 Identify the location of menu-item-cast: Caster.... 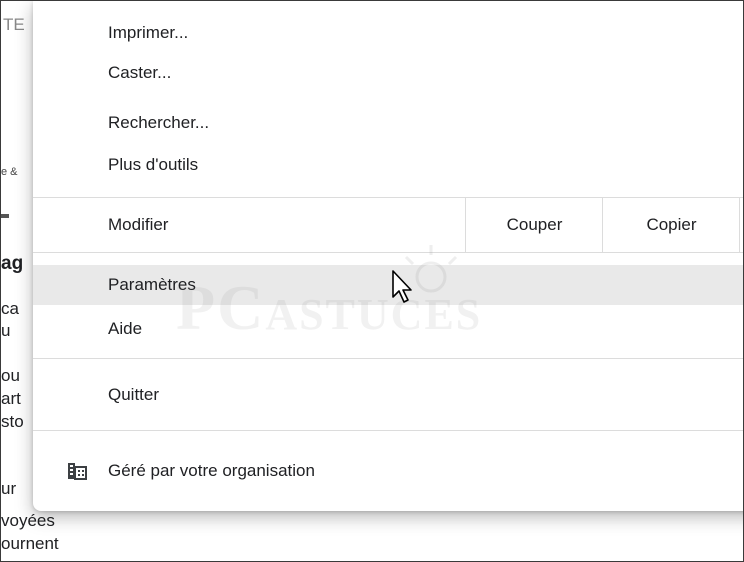
(388, 73).